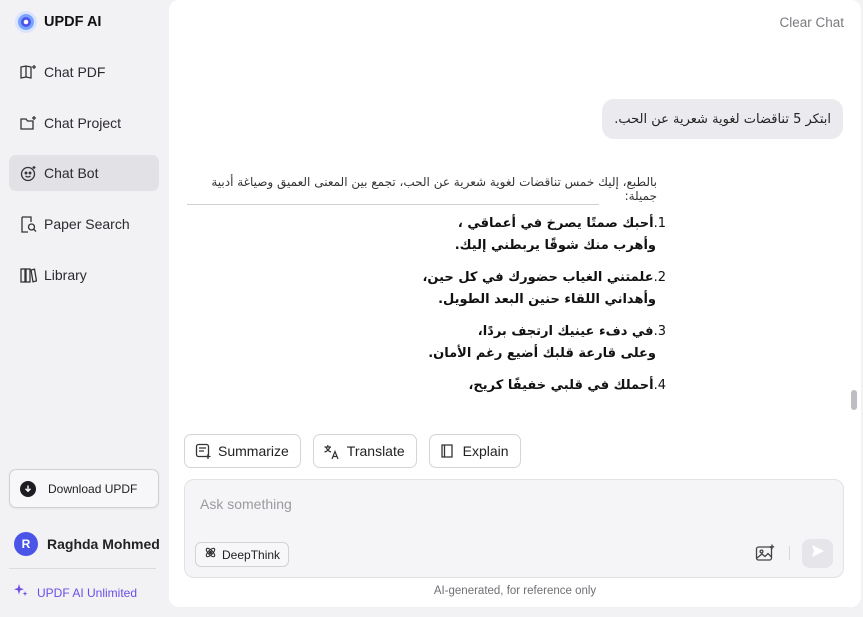  I want to click on folder-sparkle-icon, so click(28, 123).